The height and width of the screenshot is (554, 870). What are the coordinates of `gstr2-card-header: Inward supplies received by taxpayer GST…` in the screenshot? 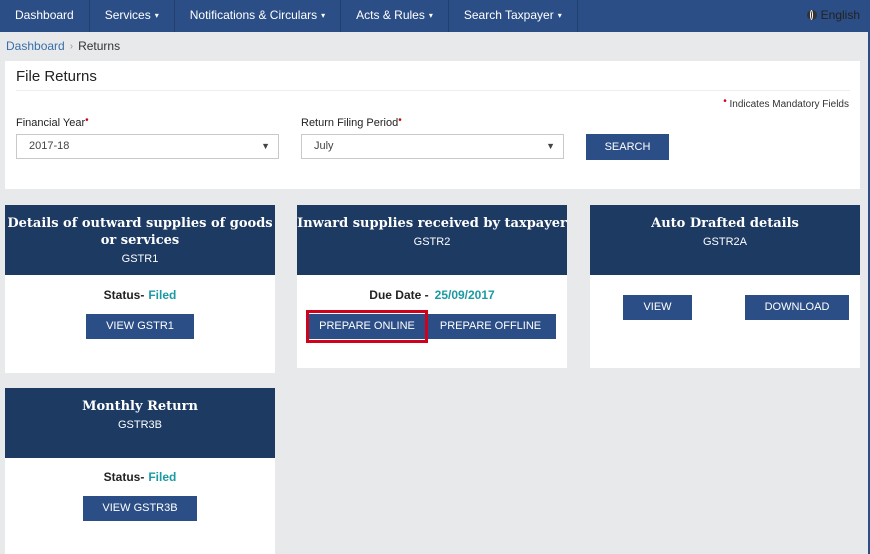 It's located at (432, 240).